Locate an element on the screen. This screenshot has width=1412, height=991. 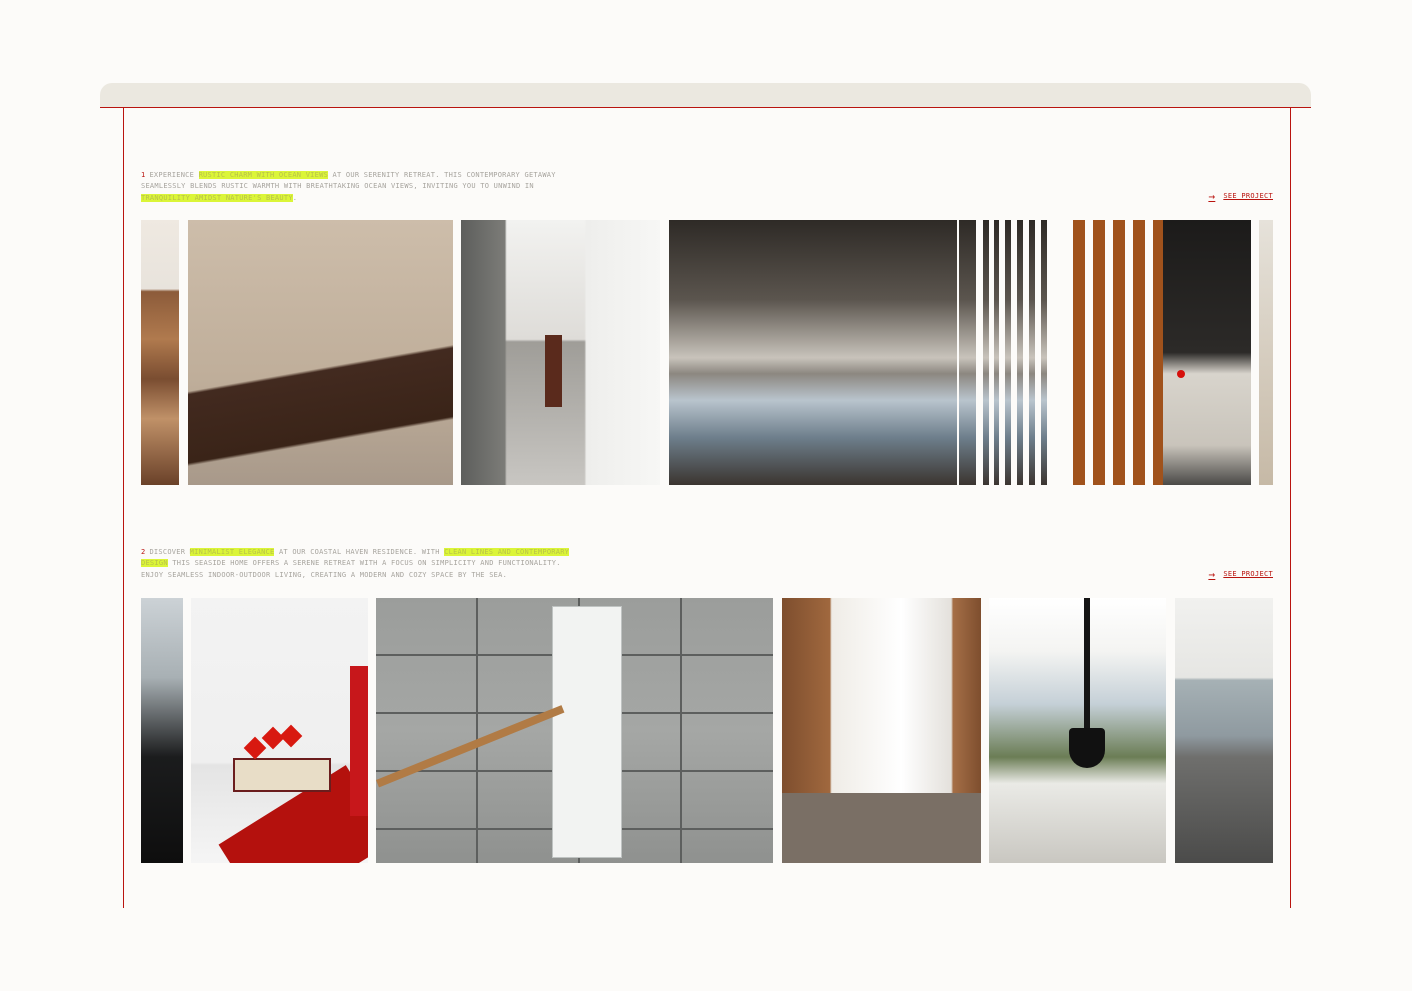
description-text: EXPERIENCE is located at coordinates (174, 175).